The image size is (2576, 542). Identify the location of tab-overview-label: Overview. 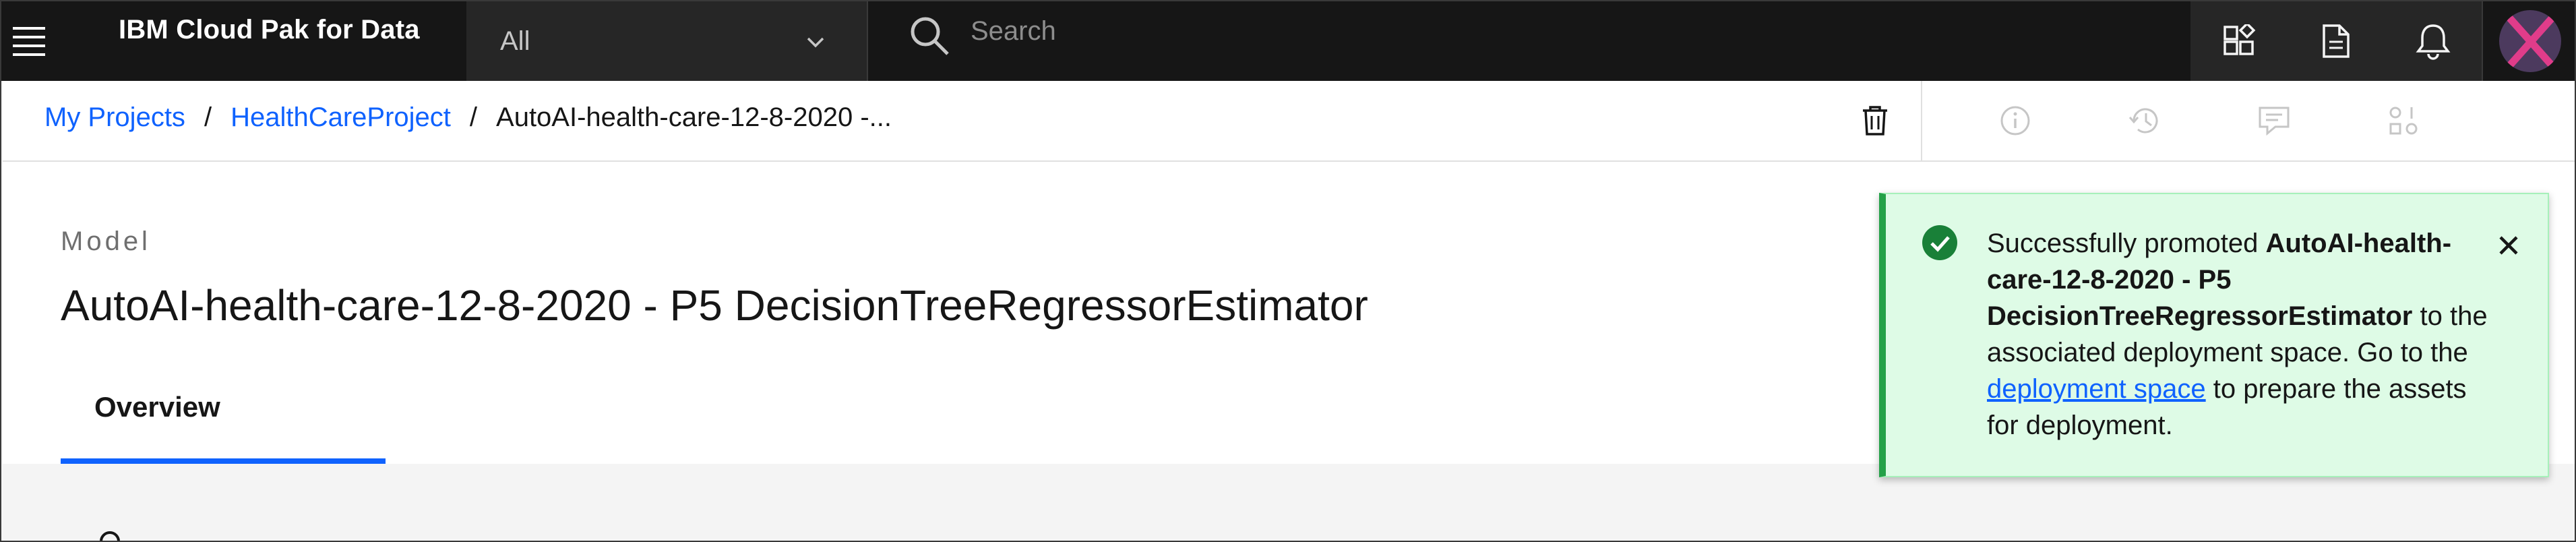
(157, 407).